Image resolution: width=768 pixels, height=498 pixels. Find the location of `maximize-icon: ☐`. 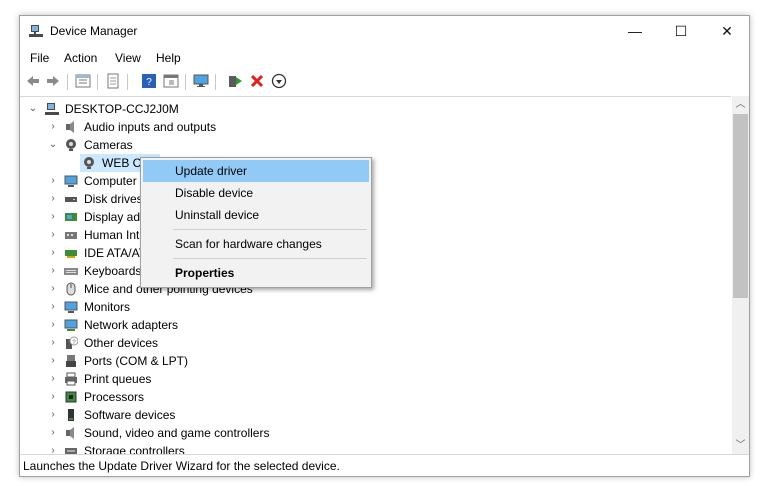

maximize-icon: ☐ is located at coordinates (681, 31).